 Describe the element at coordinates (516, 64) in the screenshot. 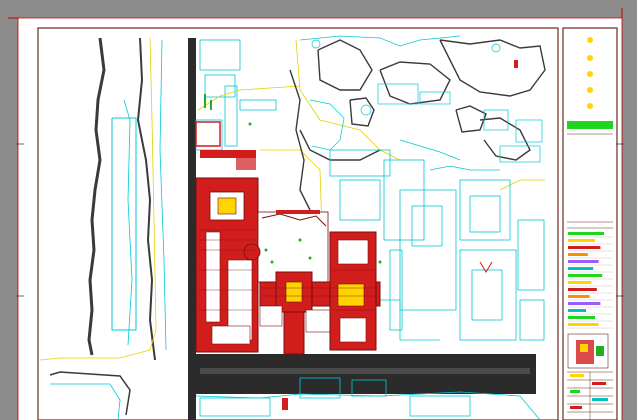

I see `small-red-marker` at that location.